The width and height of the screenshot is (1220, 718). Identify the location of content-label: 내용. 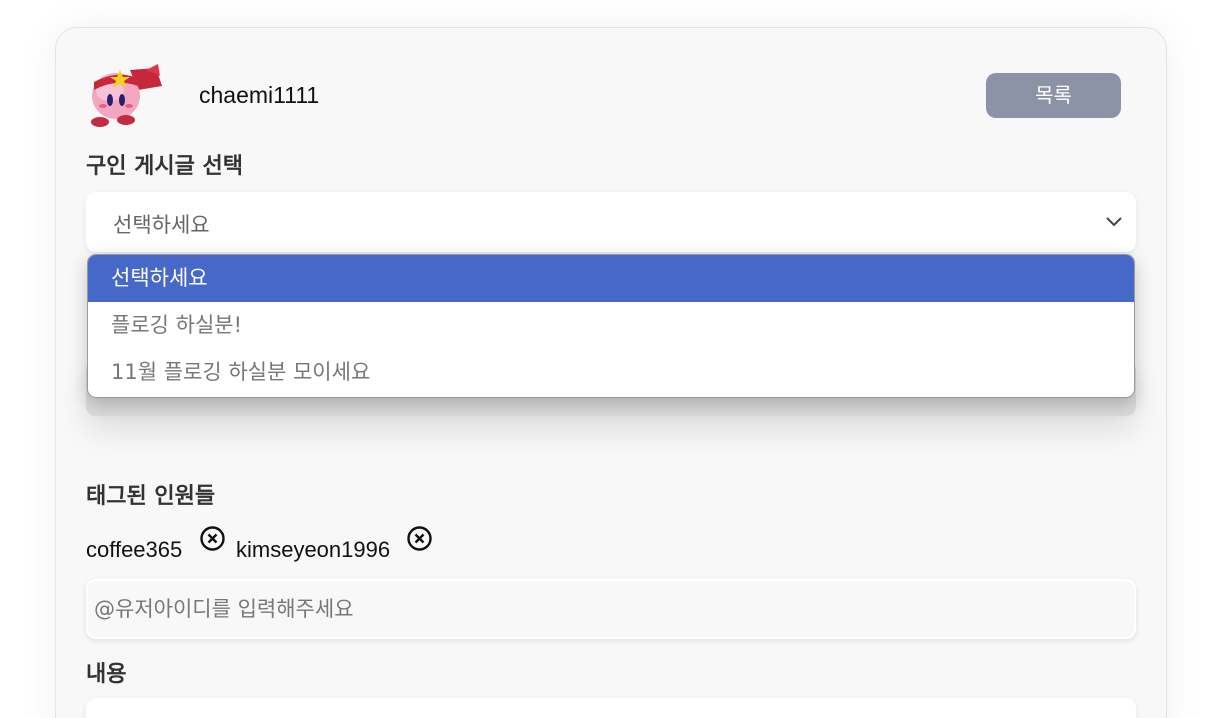
(106, 674).